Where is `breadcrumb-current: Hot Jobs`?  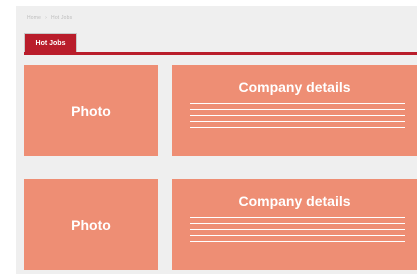 breadcrumb-current: Hot Jobs is located at coordinates (62, 18).